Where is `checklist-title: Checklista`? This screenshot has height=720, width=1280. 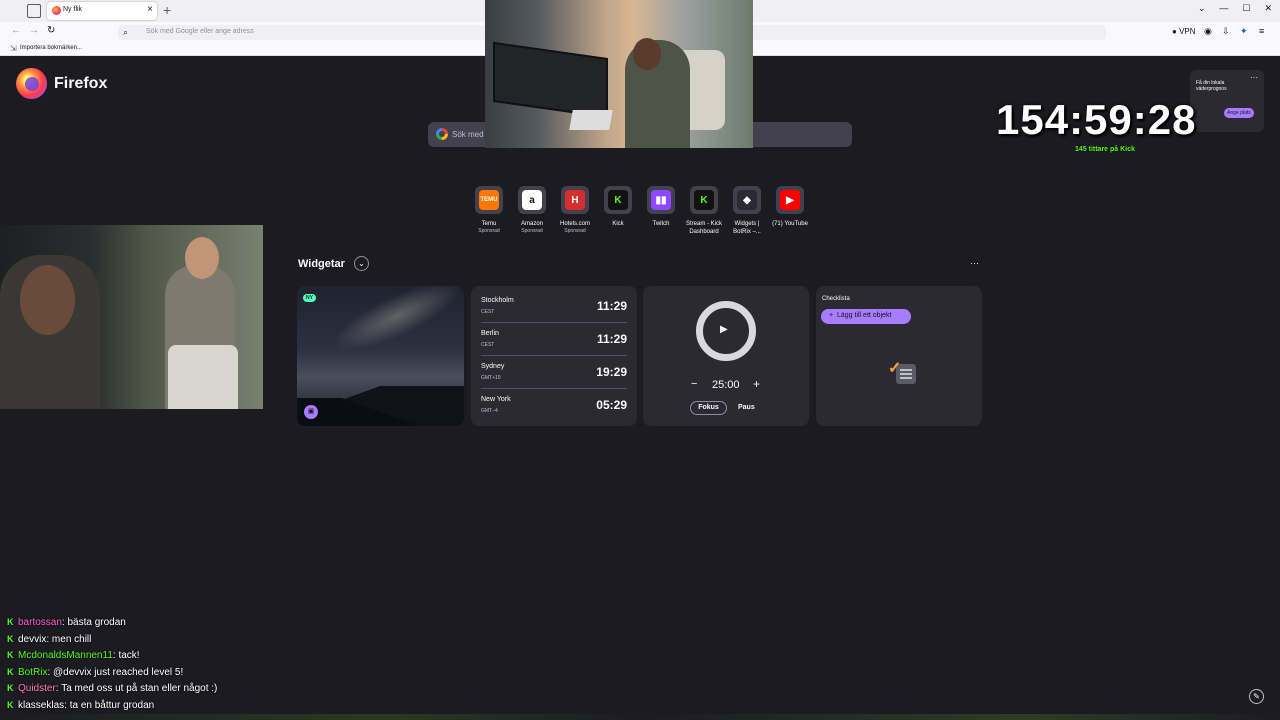 checklist-title: Checklista is located at coordinates (836, 299).